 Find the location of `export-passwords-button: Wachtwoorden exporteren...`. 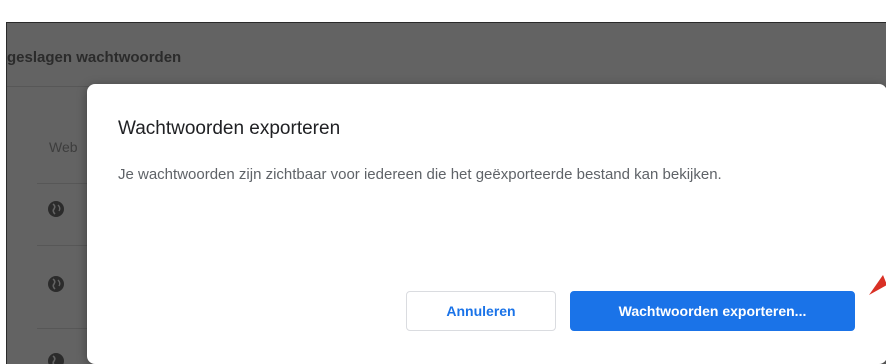

export-passwords-button: Wachtwoorden exporteren... is located at coordinates (712, 311).